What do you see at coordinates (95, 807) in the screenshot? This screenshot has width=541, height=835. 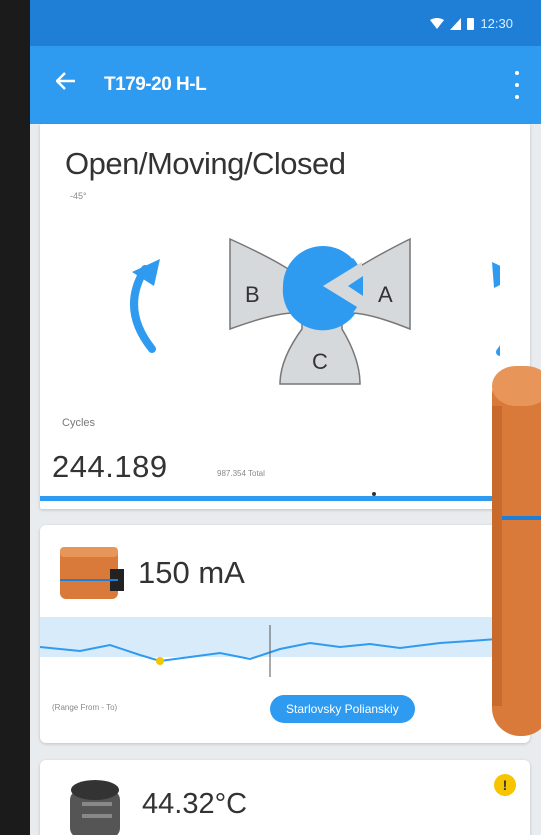 I see `motor-icon` at bounding box center [95, 807].